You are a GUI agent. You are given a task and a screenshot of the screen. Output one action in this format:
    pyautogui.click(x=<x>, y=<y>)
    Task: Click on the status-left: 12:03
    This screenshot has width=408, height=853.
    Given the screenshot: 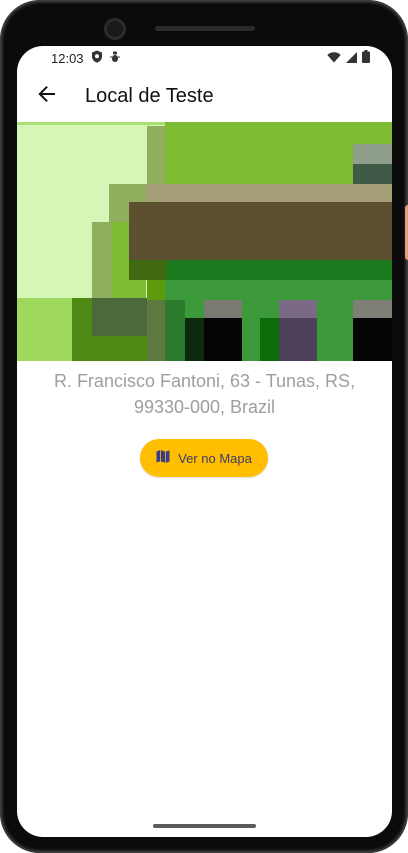 What is the action you would take?
    pyautogui.click(x=85, y=58)
    